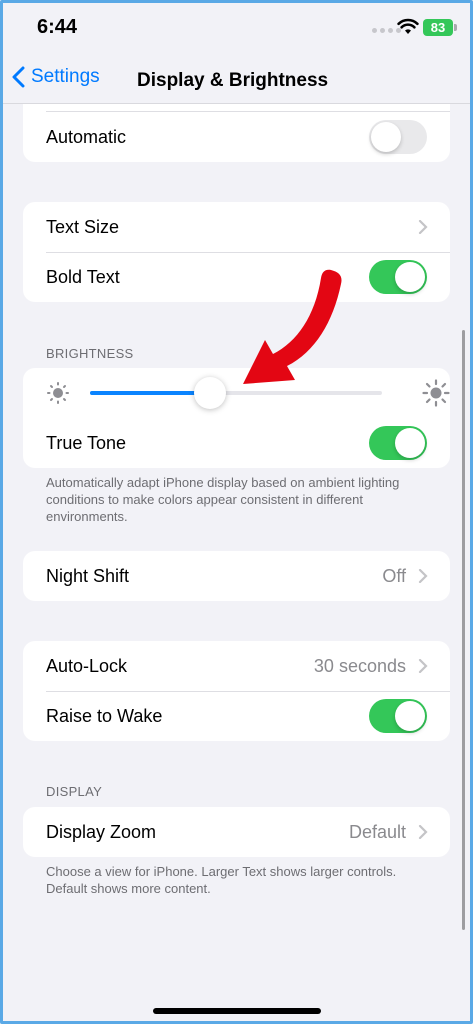  What do you see at coordinates (236, 227) in the screenshot?
I see `text-size-row: Text Size` at bounding box center [236, 227].